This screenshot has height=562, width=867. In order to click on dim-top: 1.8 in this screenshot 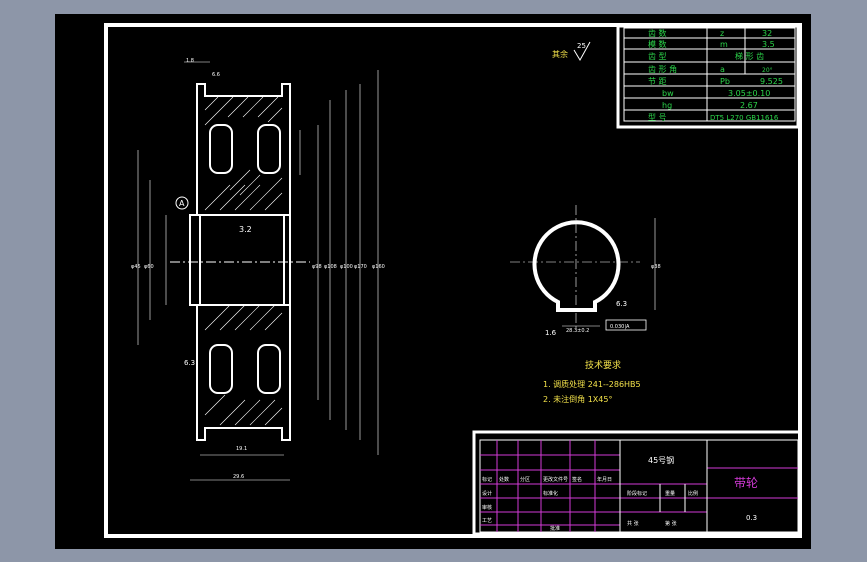, I will do `click(190, 61)`.